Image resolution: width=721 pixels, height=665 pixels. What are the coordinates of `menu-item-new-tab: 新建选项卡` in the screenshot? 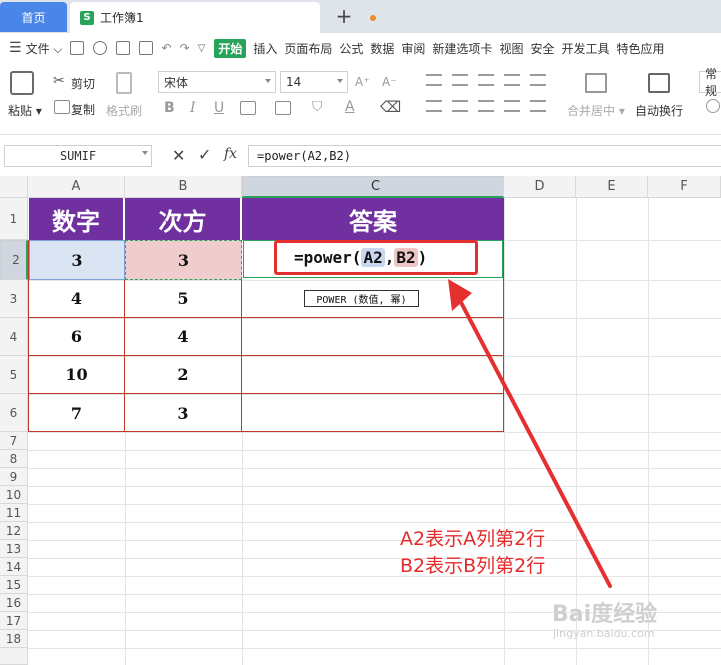 It's located at (462, 48).